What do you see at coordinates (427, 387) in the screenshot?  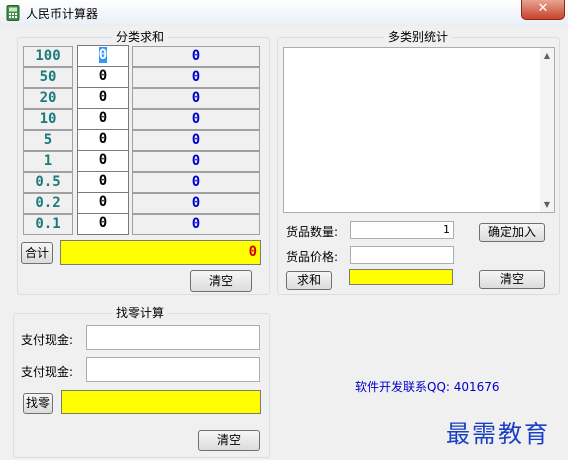 I see `contact-text: 软件开发联系QQ: 401676` at bounding box center [427, 387].